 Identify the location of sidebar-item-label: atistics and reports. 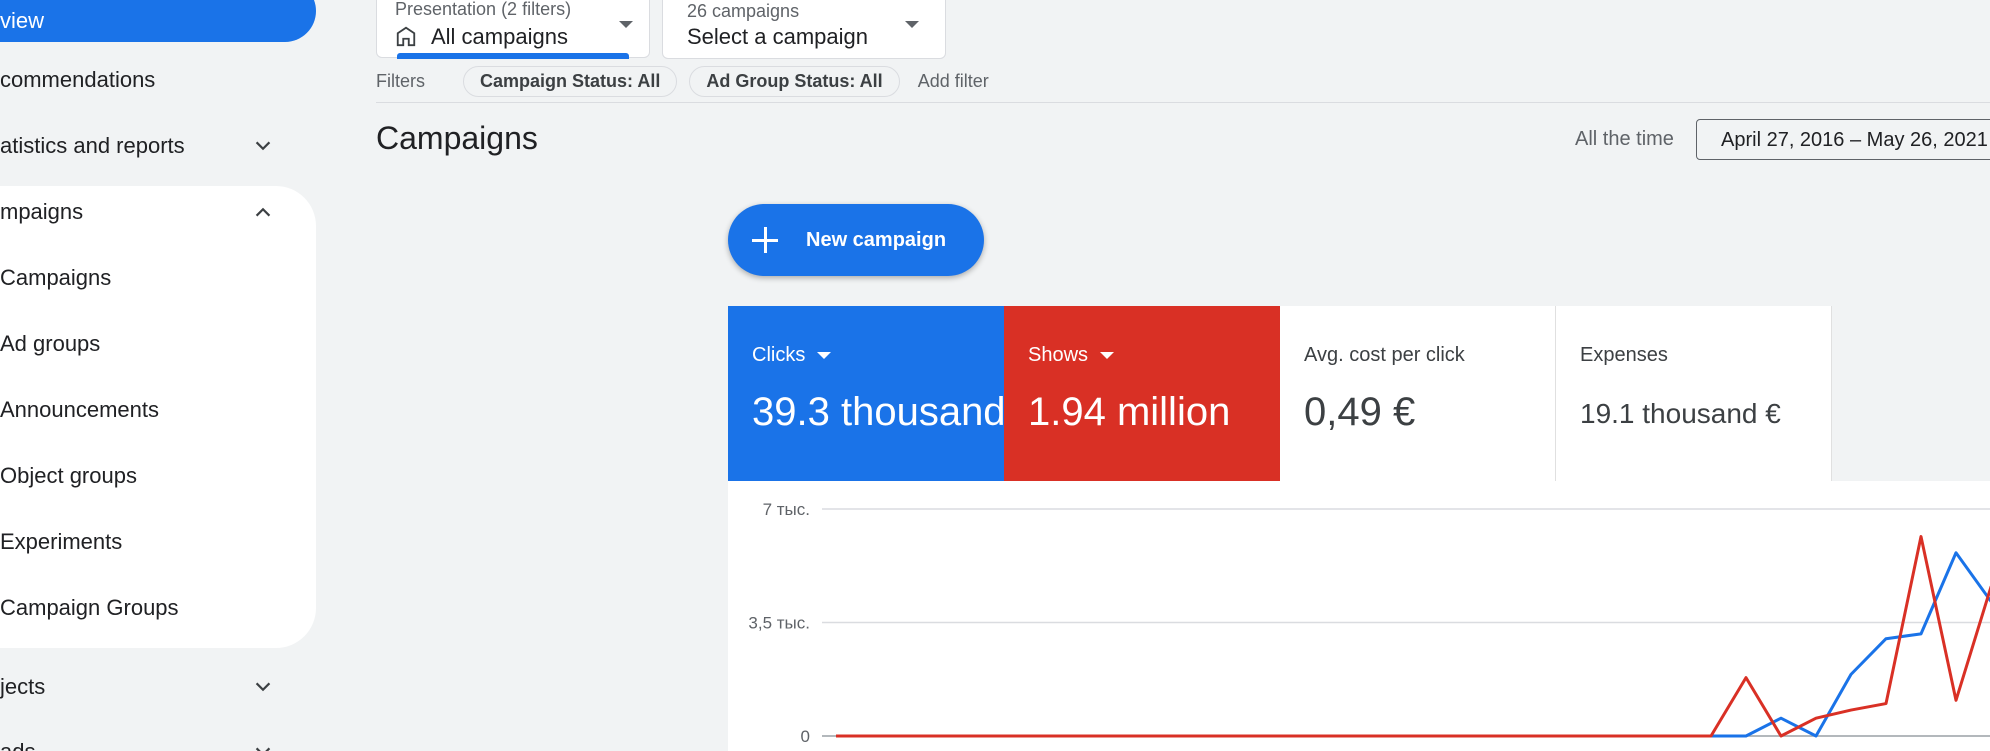
(92, 145).